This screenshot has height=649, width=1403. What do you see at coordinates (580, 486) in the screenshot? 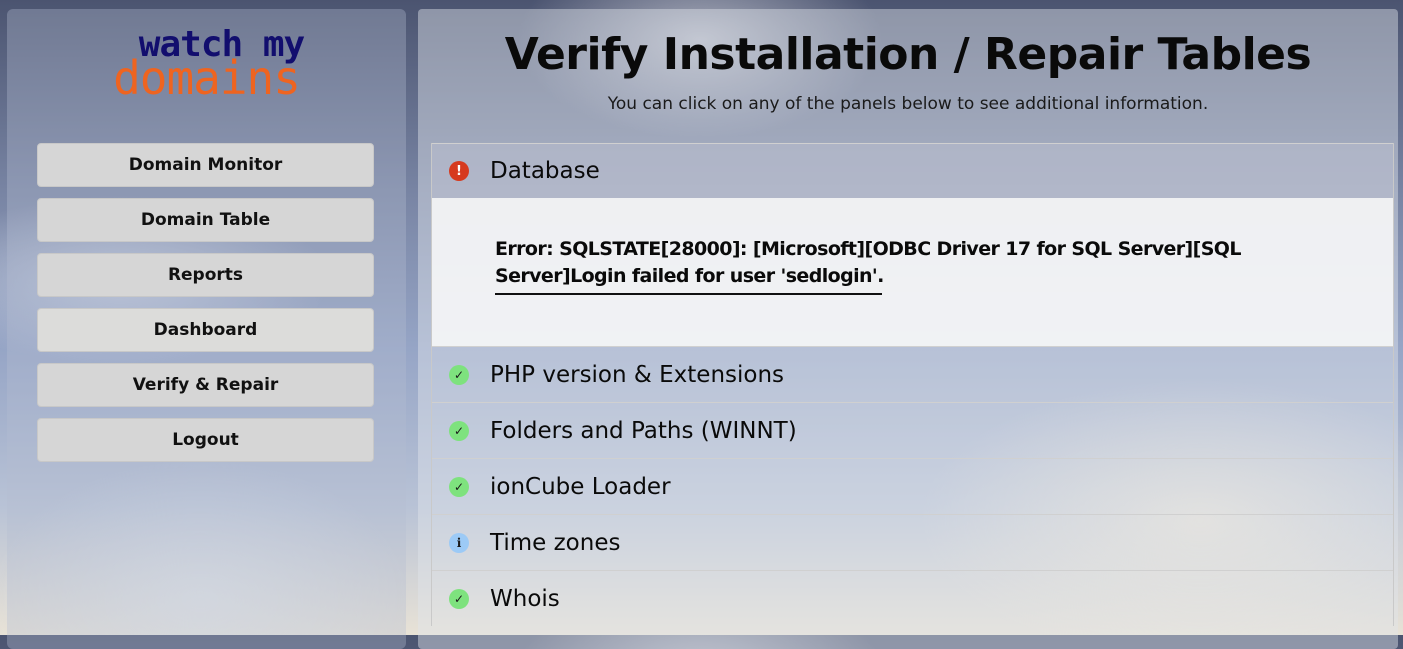
I see `panel-label: ionCube Loader` at bounding box center [580, 486].